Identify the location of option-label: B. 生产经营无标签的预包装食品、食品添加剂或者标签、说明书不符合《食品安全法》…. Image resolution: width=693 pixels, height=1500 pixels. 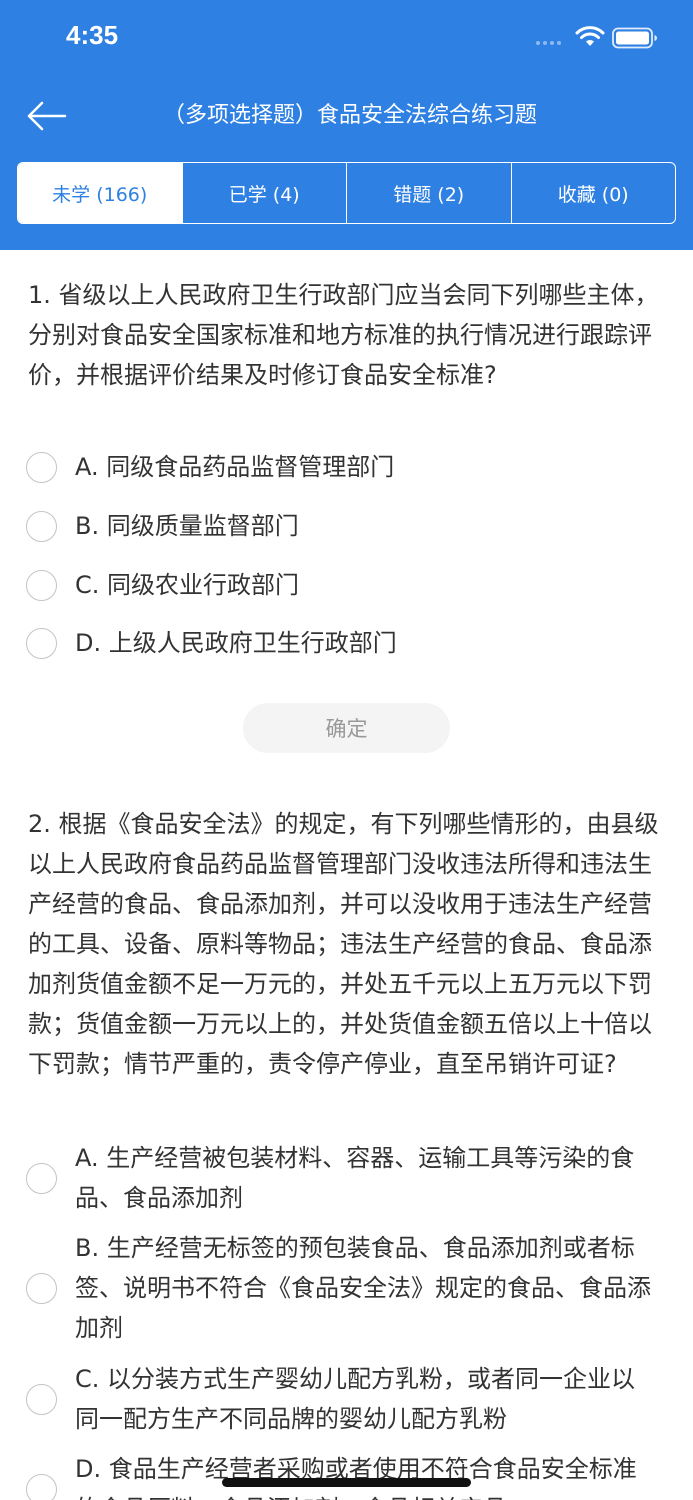
(363, 1288).